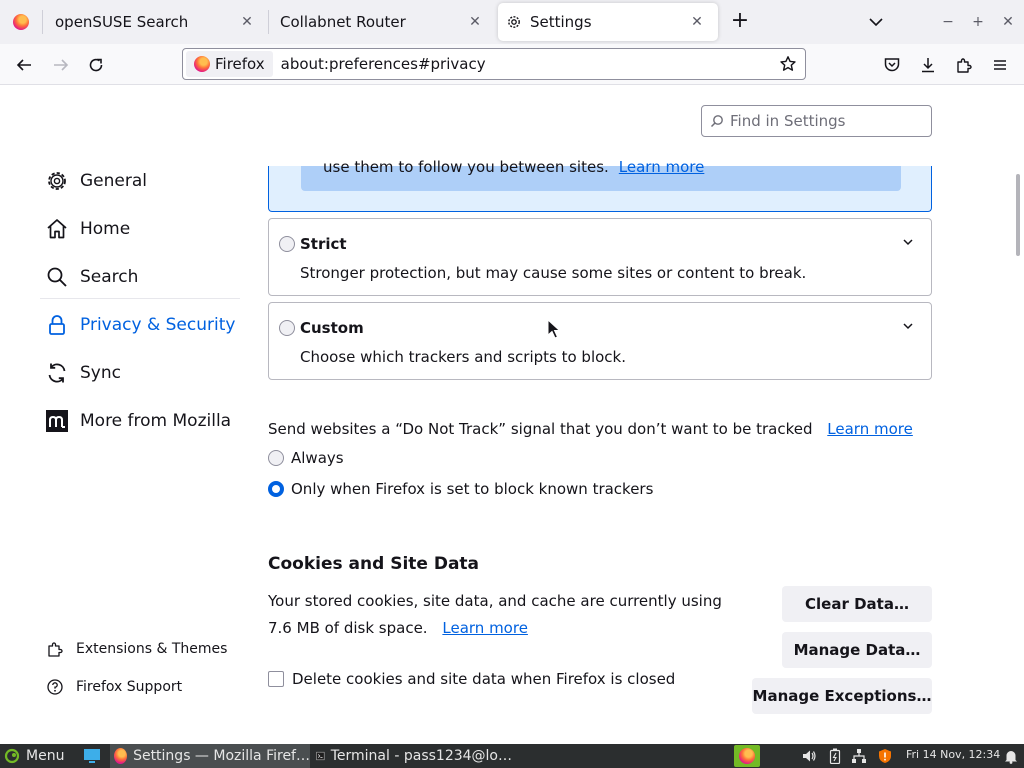 The width and height of the screenshot is (1024, 768). I want to click on tab-collabnet-router: Collabnet Router ✕, so click(382, 22).